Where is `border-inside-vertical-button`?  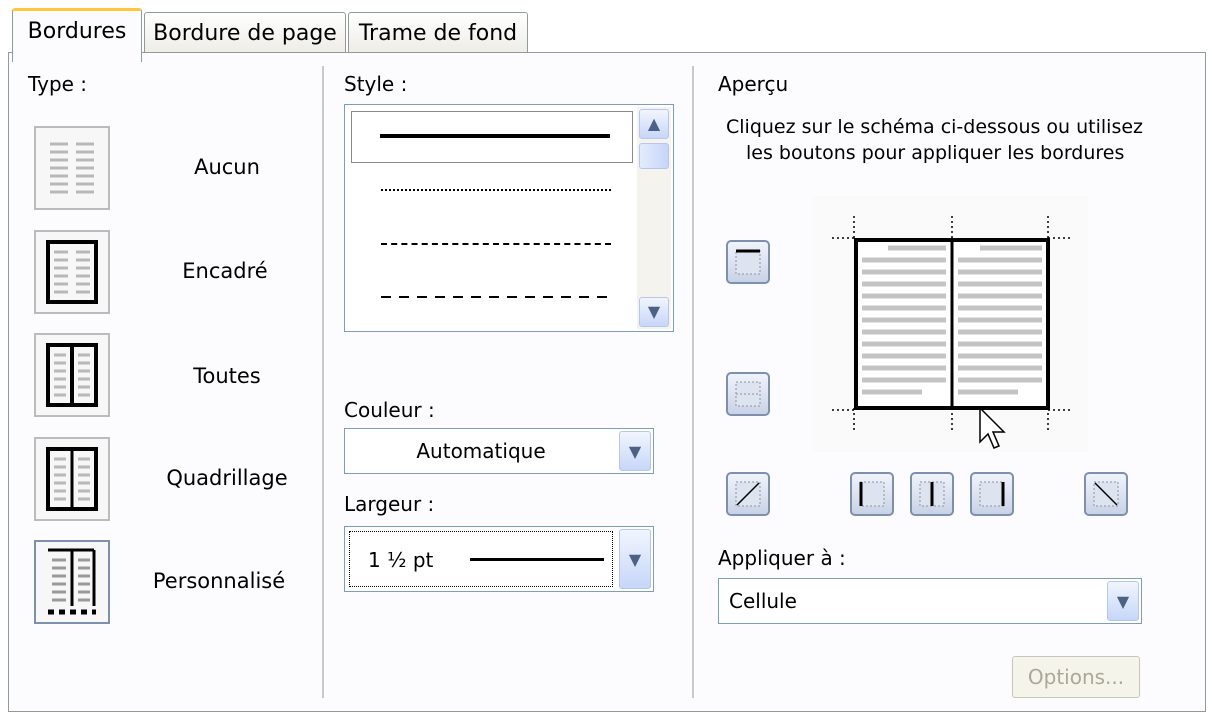
border-inside-vertical-button is located at coordinates (932, 494).